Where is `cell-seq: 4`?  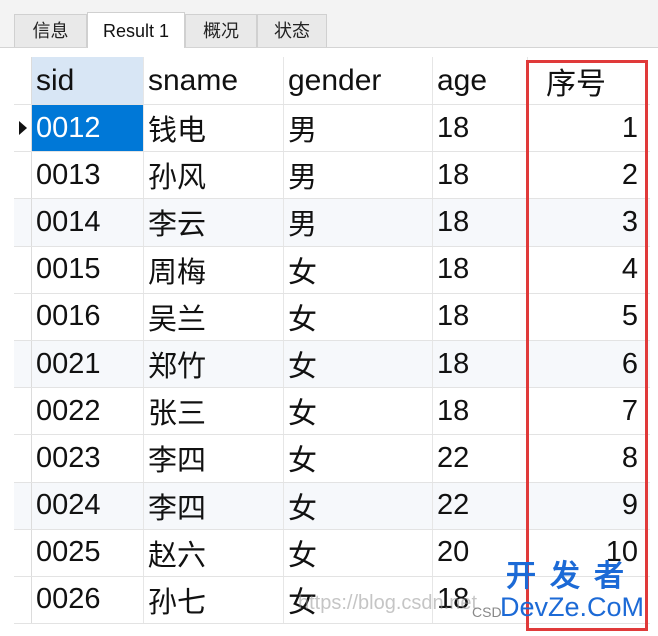 cell-seq: 4 is located at coordinates (589, 270).